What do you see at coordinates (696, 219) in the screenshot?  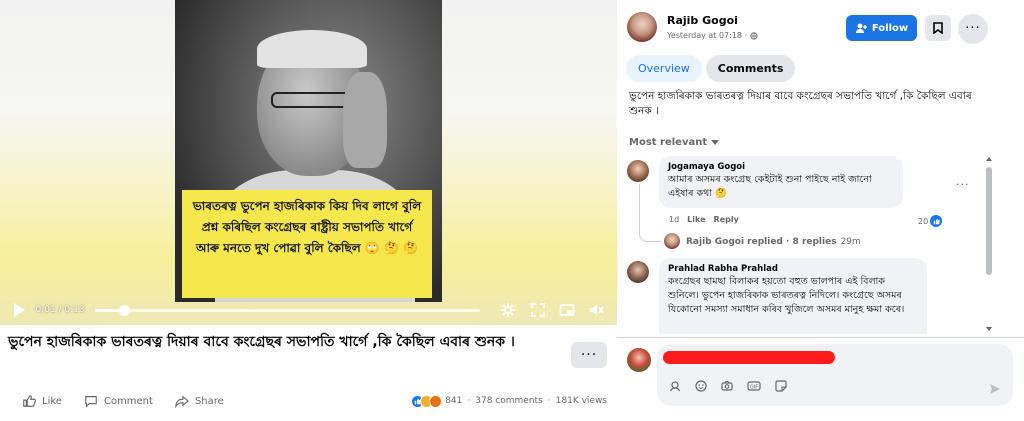 I see `comment-like-button: Like` at bounding box center [696, 219].